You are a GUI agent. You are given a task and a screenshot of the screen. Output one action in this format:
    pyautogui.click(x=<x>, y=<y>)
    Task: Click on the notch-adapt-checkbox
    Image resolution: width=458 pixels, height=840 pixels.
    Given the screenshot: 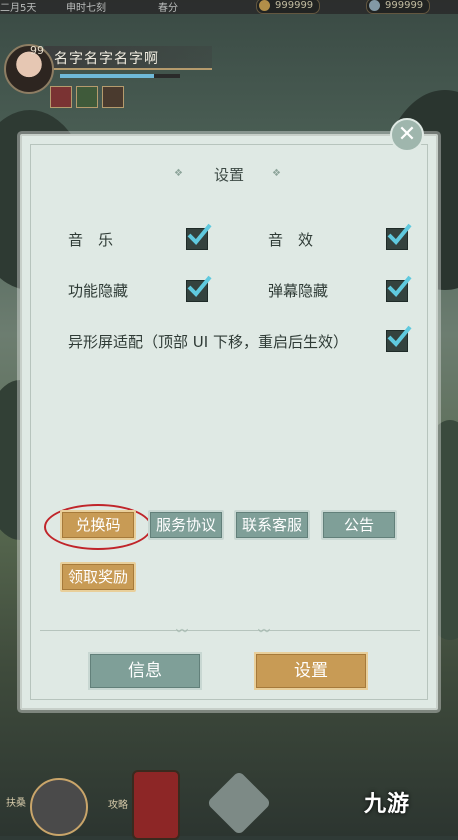 What is the action you would take?
    pyautogui.click(x=399, y=338)
    